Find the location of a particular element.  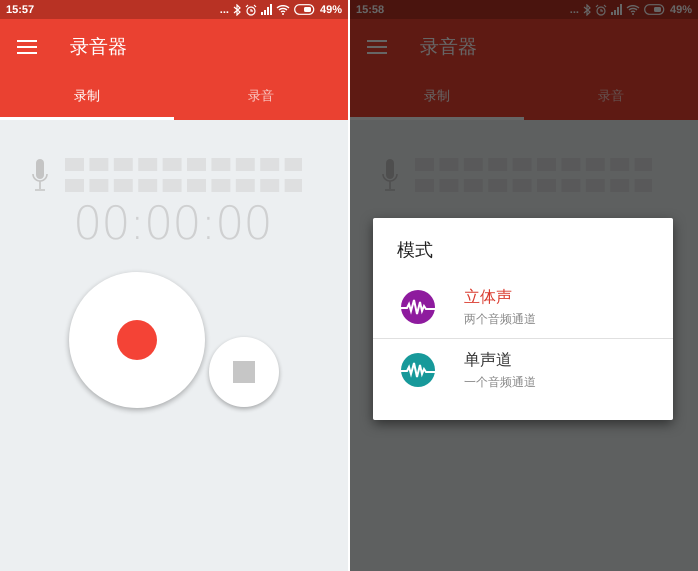

mode-description: 两个音频通道 is located at coordinates (500, 319).